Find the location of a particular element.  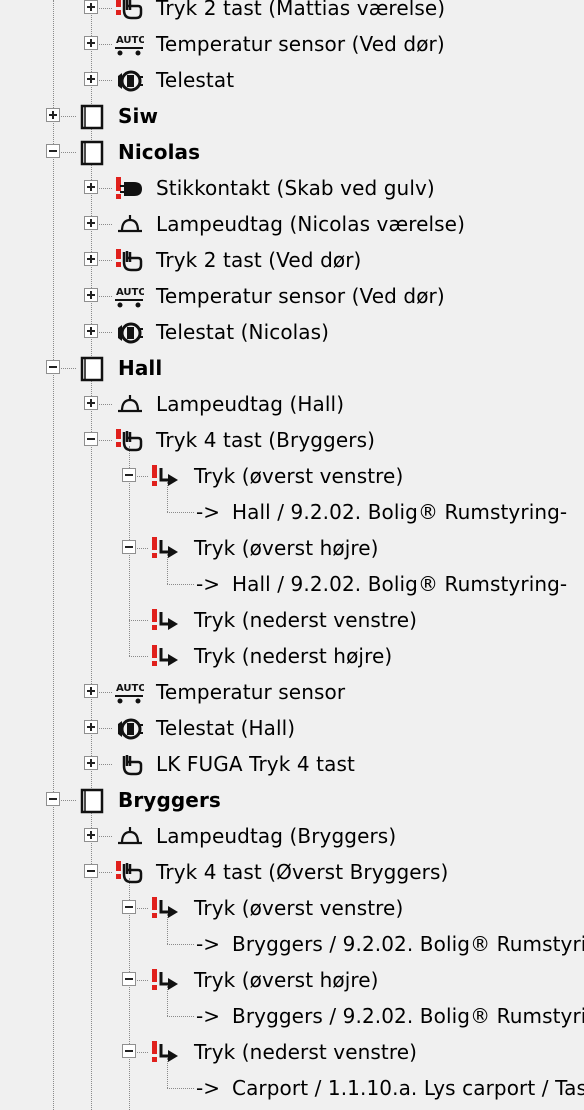

tree-node-hall: Hall is located at coordinates (292, 368).